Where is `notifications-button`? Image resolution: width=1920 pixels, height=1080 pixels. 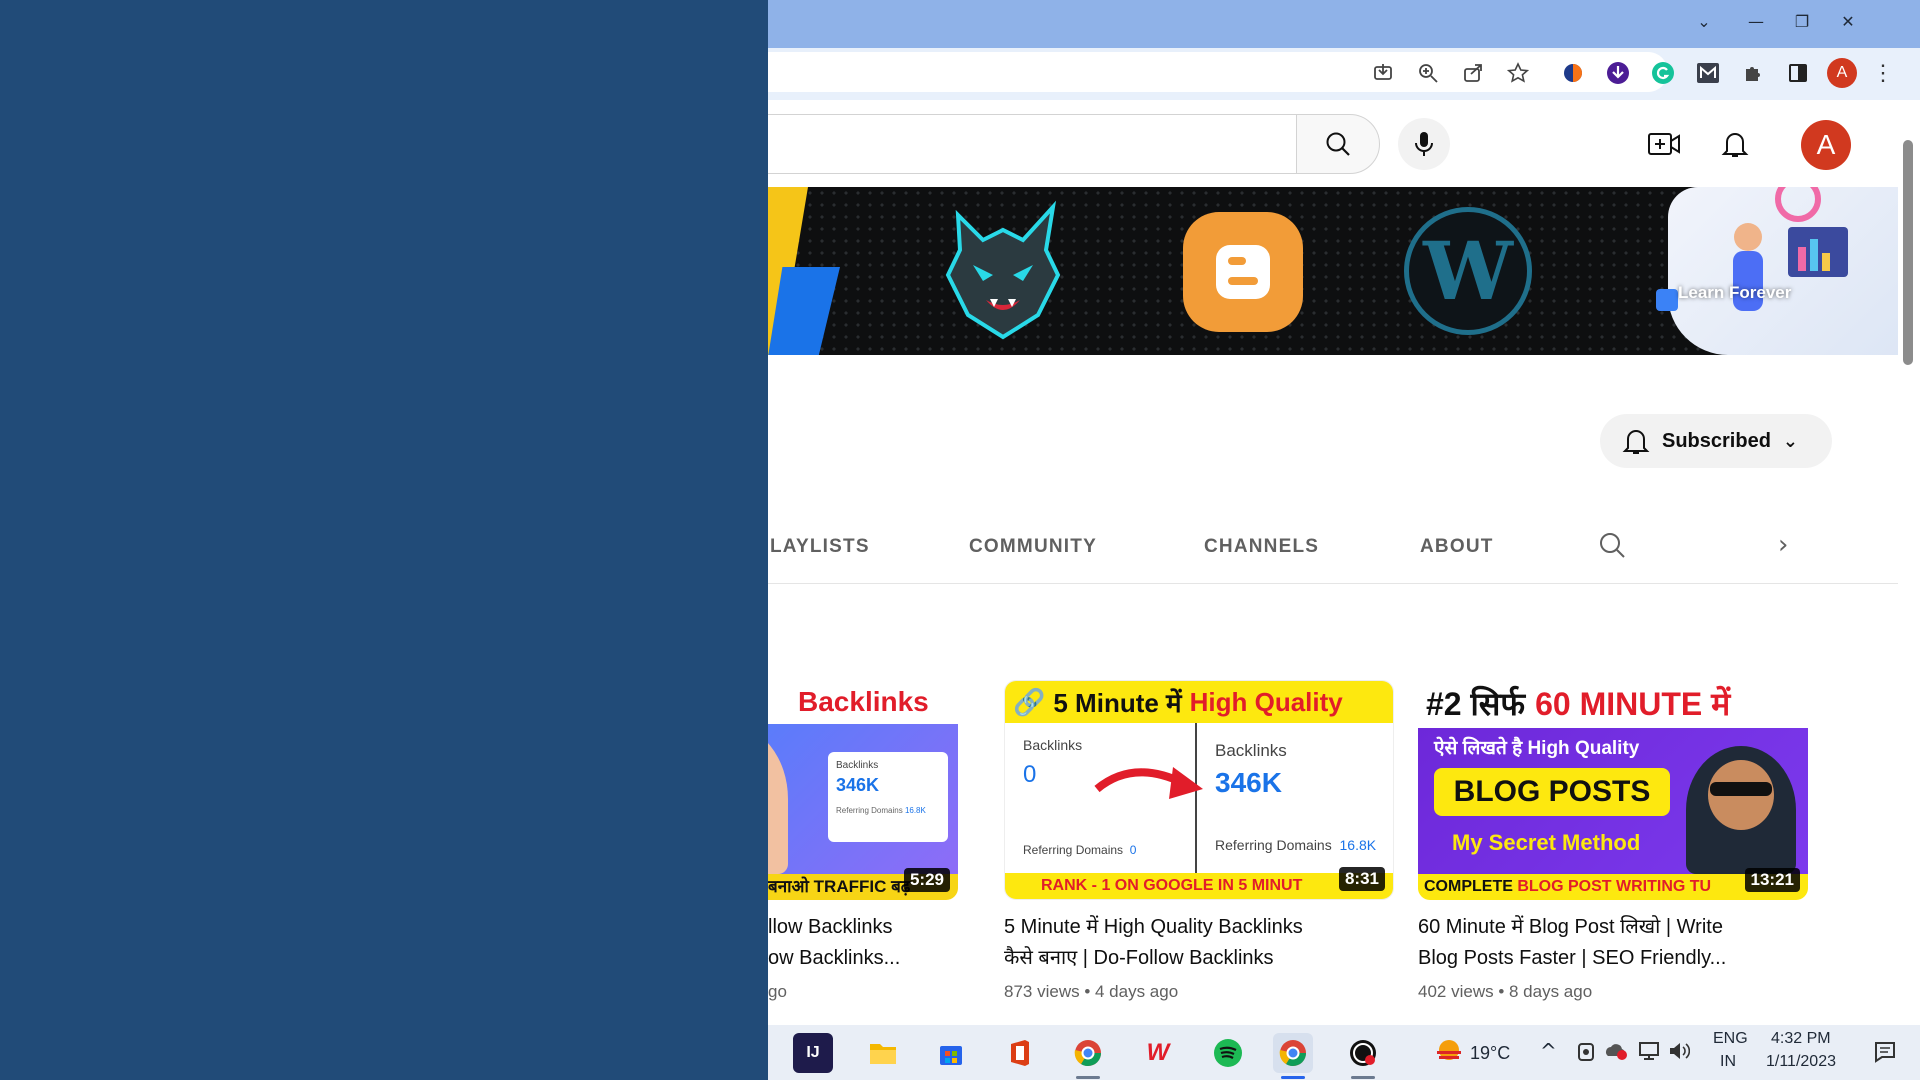
notifications-button is located at coordinates (1735, 144).